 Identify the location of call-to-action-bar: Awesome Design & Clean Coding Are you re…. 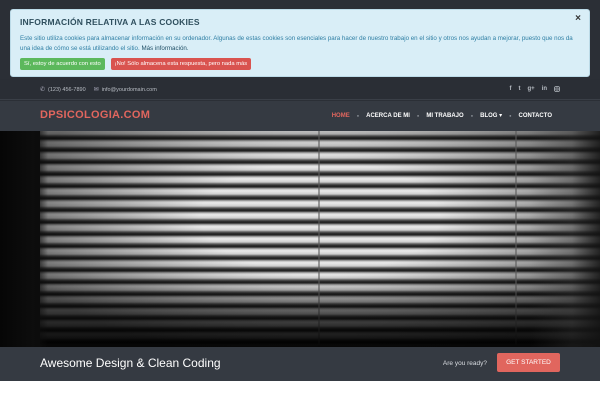
(300, 364).